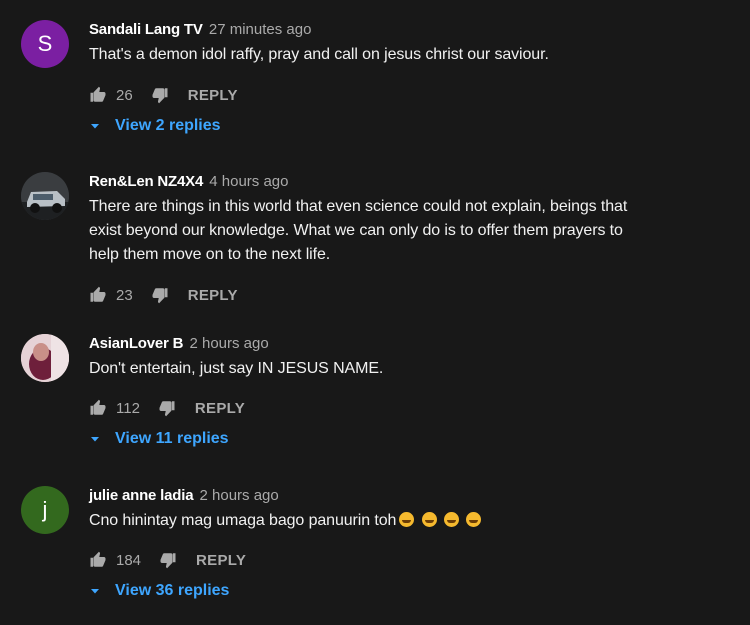  What do you see at coordinates (129, 560) in the screenshot?
I see `like-count: 184` at bounding box center [129, 560].